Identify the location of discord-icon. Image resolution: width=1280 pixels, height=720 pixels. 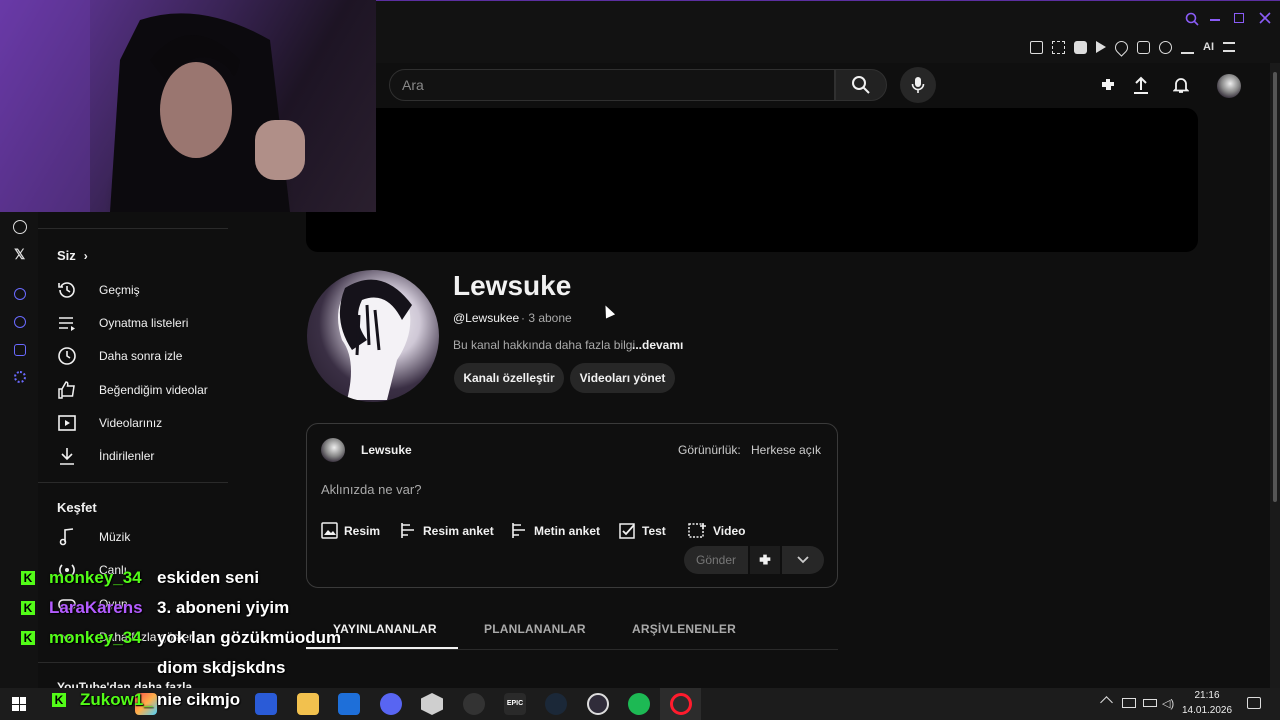
(391, 704).